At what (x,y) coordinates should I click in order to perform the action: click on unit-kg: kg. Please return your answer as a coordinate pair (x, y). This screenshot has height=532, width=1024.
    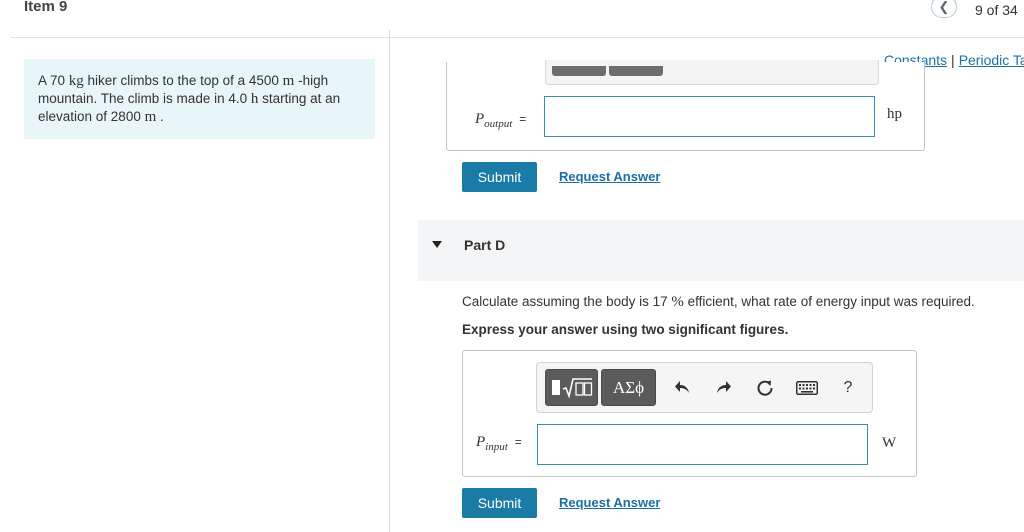
    Looking at the image, I should click on (76, 81).